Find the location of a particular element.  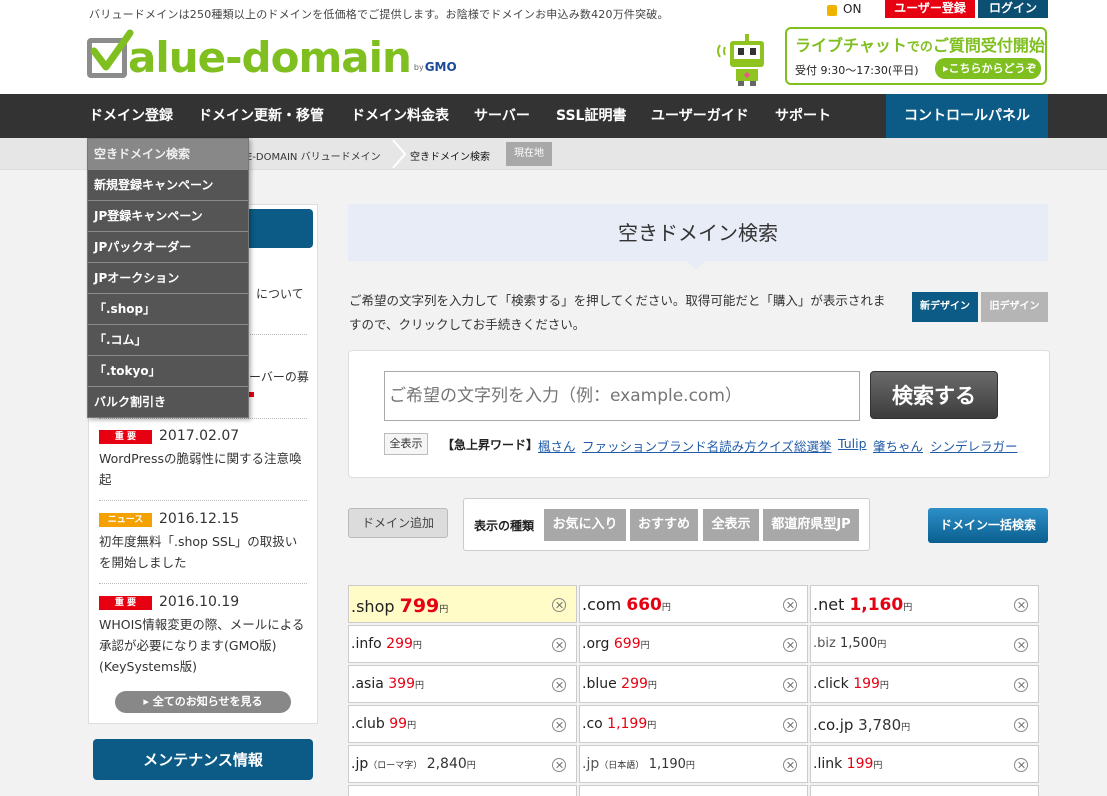

trend-link: Tulip is located at coordinates (852, 443).